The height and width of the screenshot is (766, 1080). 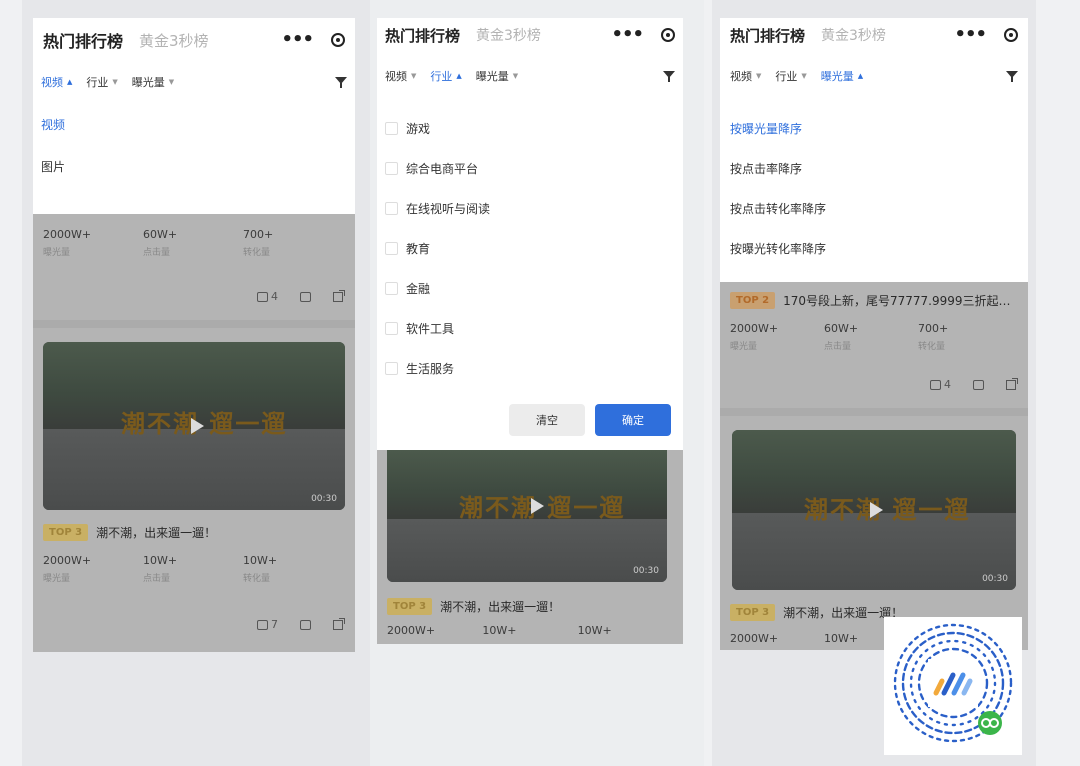 I want to click on filter-industry-label: 行业, so click(x=786, y=76).